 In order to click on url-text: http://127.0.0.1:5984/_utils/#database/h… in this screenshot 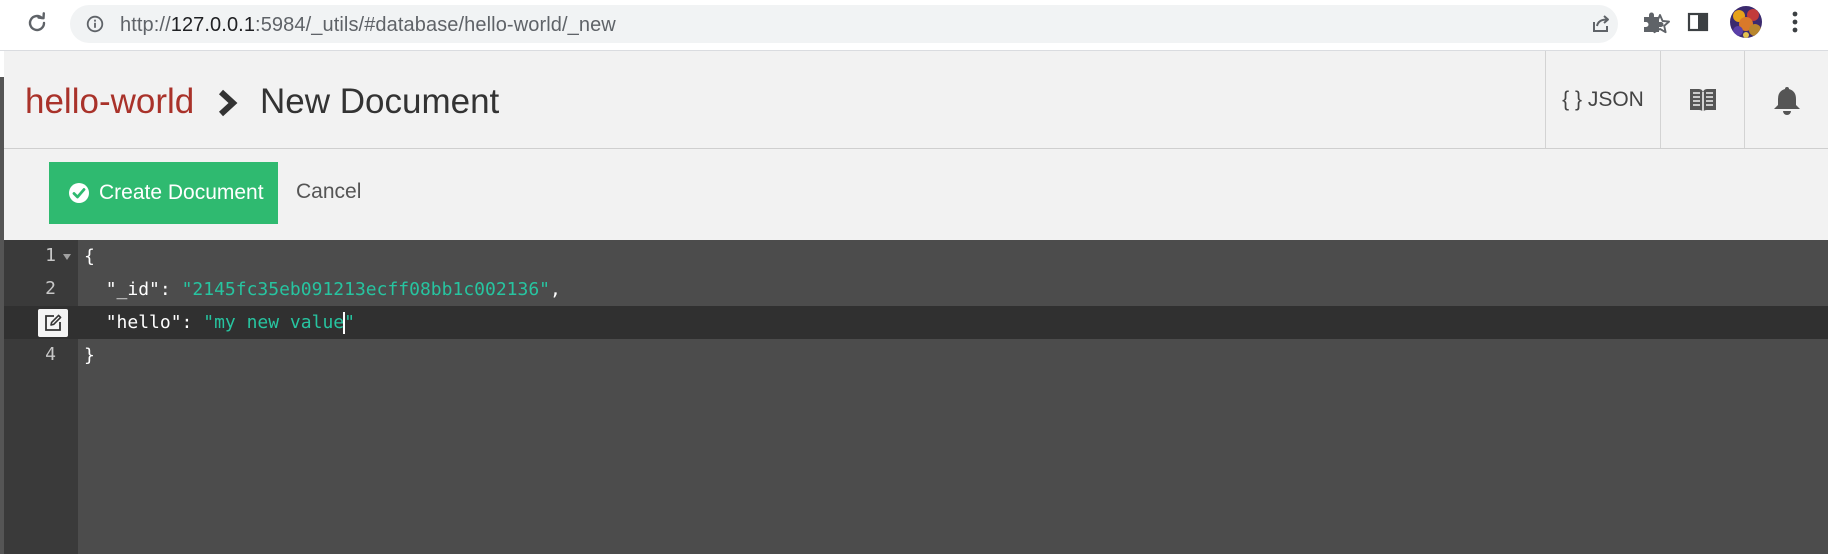, I will do `click(368, 25)`.